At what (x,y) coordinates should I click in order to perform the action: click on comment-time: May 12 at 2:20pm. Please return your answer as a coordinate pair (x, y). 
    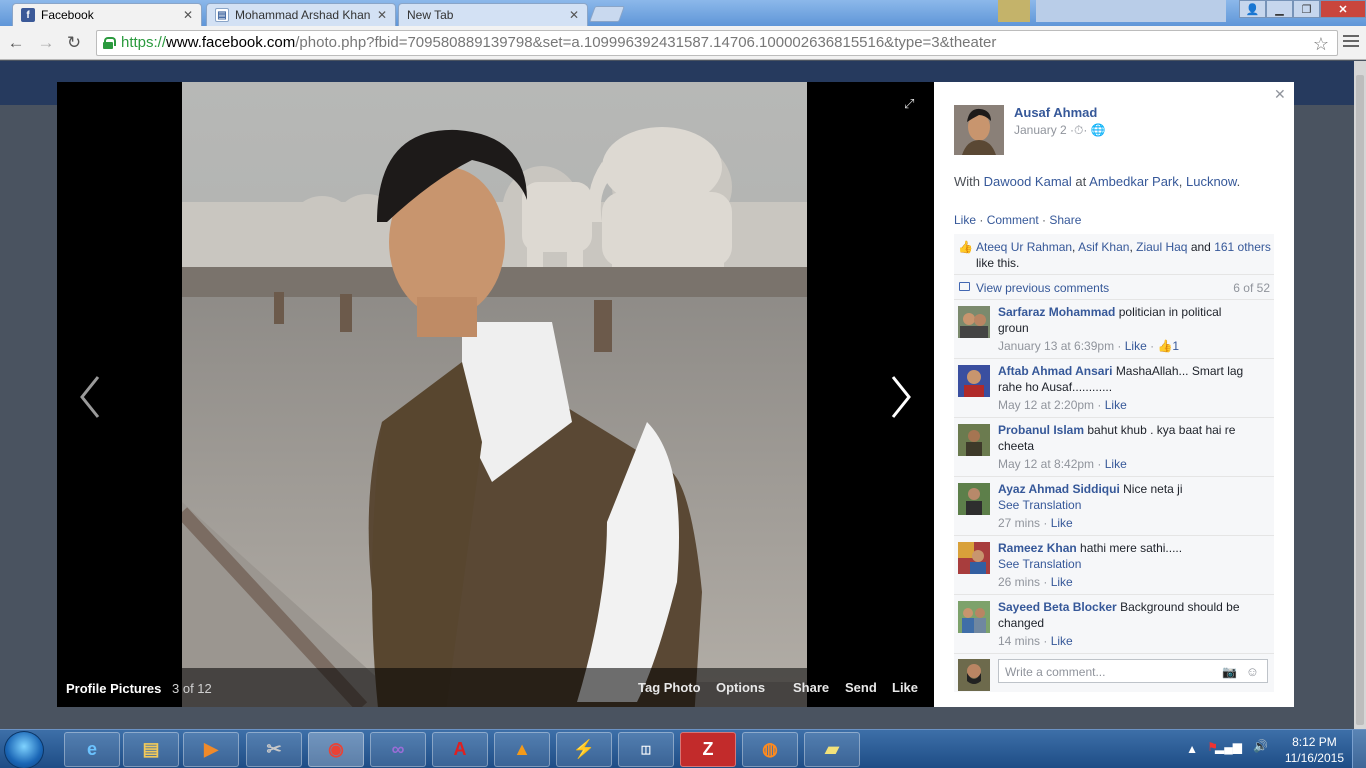
    Looking at the image, I should click on (1046, 405).